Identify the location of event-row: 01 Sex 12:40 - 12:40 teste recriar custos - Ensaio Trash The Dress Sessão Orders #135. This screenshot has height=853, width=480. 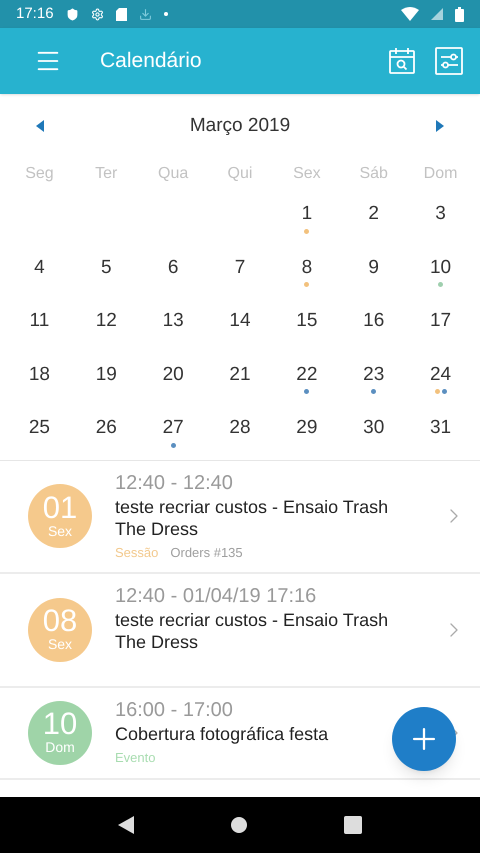
(240, 517).